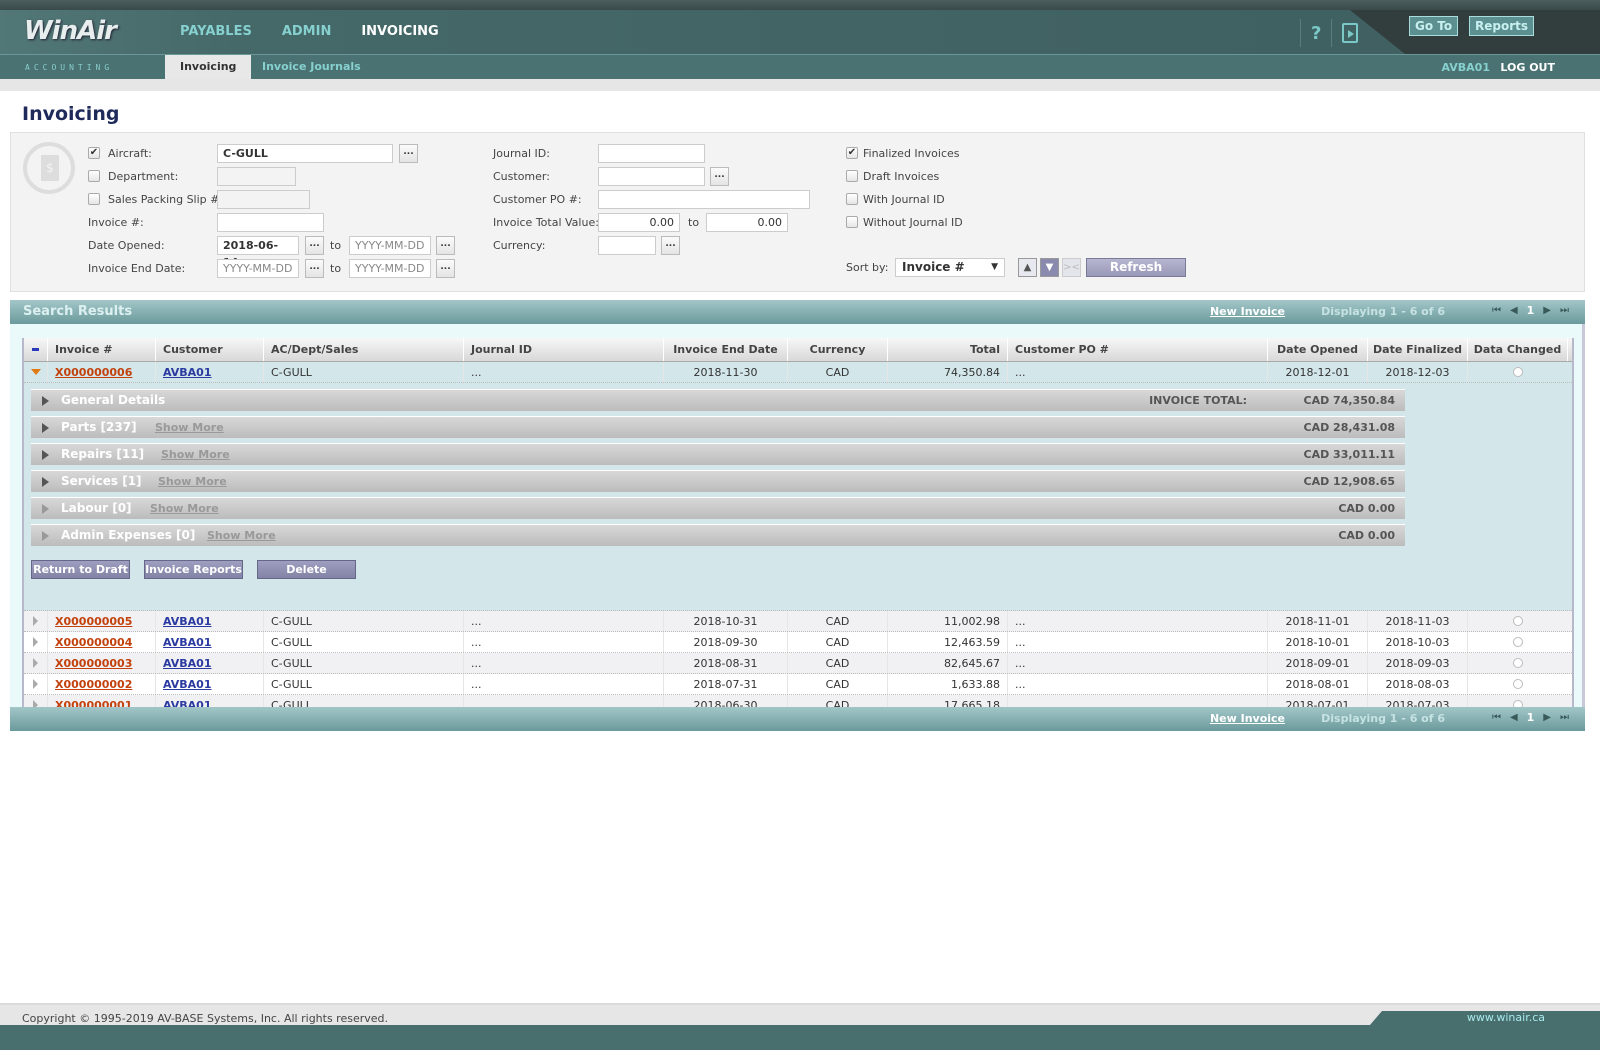 The width and height of the screenshot is (1600, 1050). What do you see at coordinates (258, 268) in the screenshot?
I see `invoice-end-date-from-input: YYYY-MM-DD` at bounding box center [258, 268].